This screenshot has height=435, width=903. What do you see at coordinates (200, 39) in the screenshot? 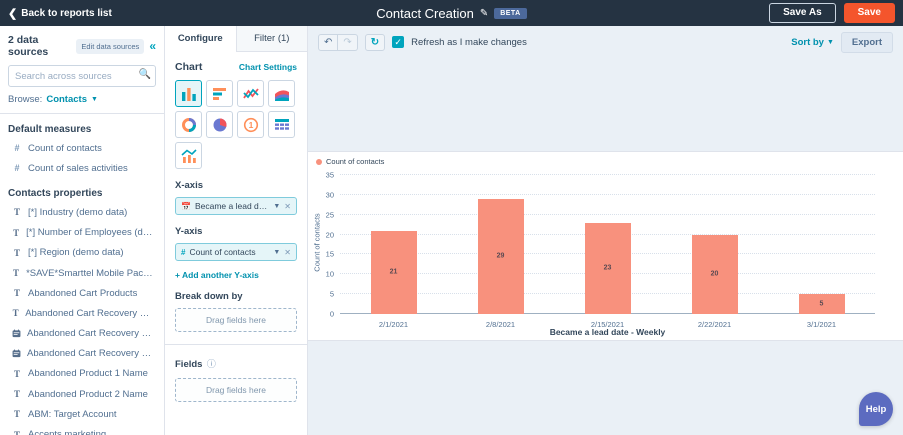
I see `tab-configure: Configure` at bounding box center [200, 39].